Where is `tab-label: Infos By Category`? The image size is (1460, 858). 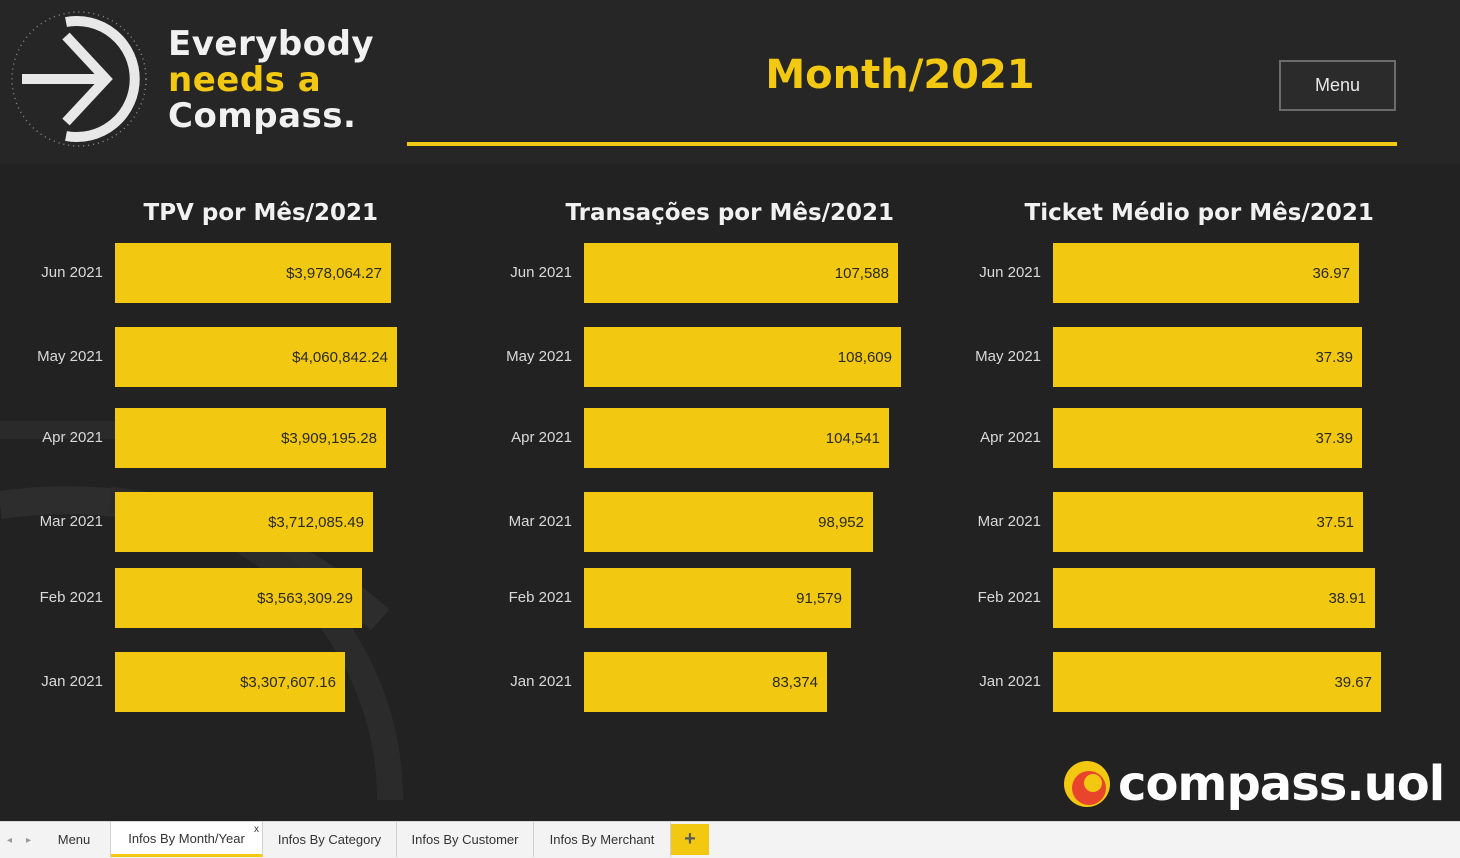 tab-label: Infos By Category is located at coordinates (329, 839).